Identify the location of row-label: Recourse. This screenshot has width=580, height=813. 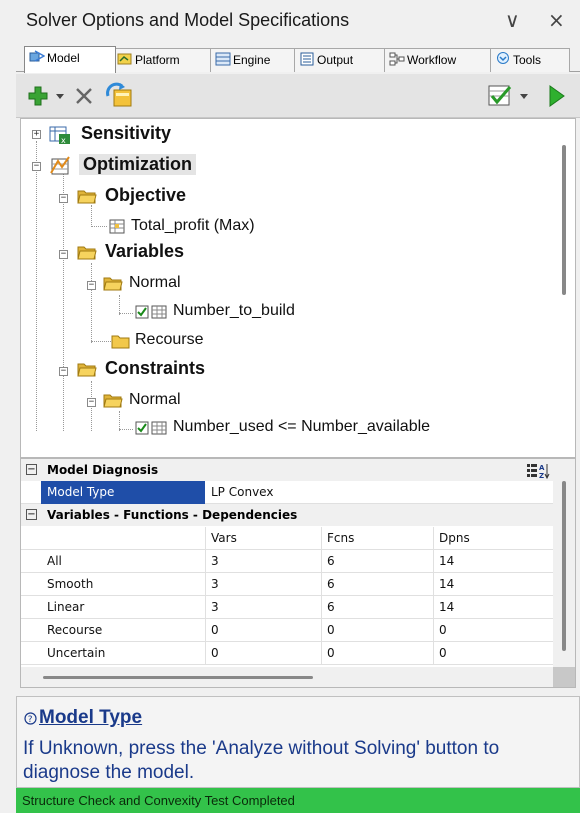
(75, 630).